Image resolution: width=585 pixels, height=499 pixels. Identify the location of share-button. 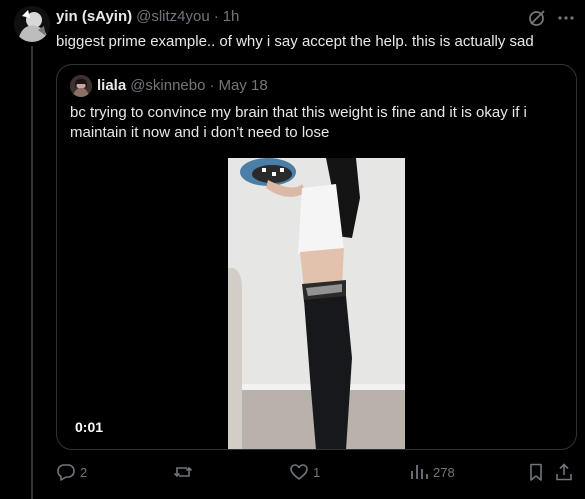
(564, 472).